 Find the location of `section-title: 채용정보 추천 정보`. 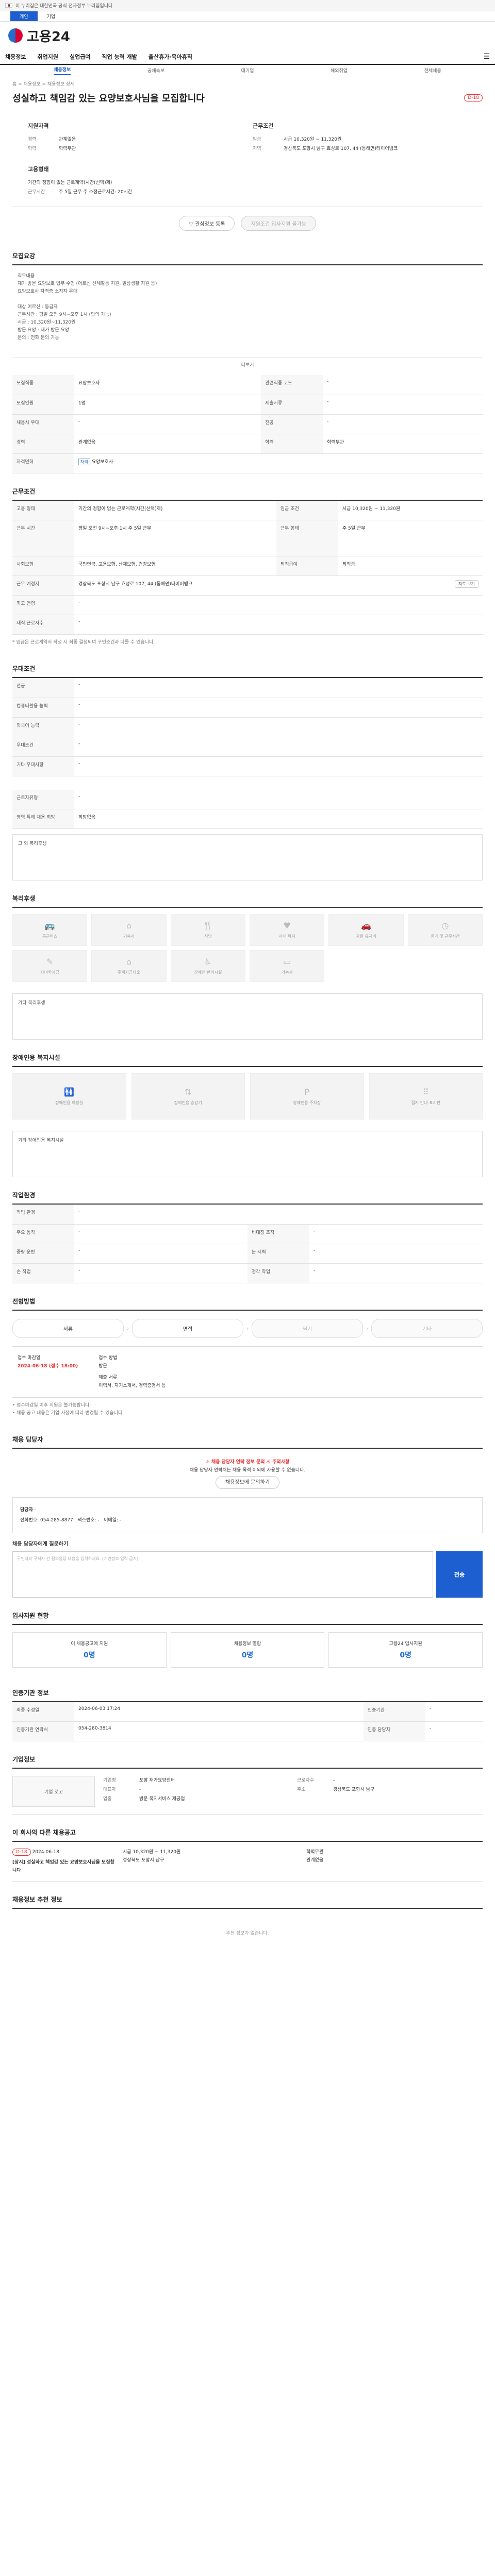

section-title: 채용정보 추천 정보 is located at coordinates (247, 1902).